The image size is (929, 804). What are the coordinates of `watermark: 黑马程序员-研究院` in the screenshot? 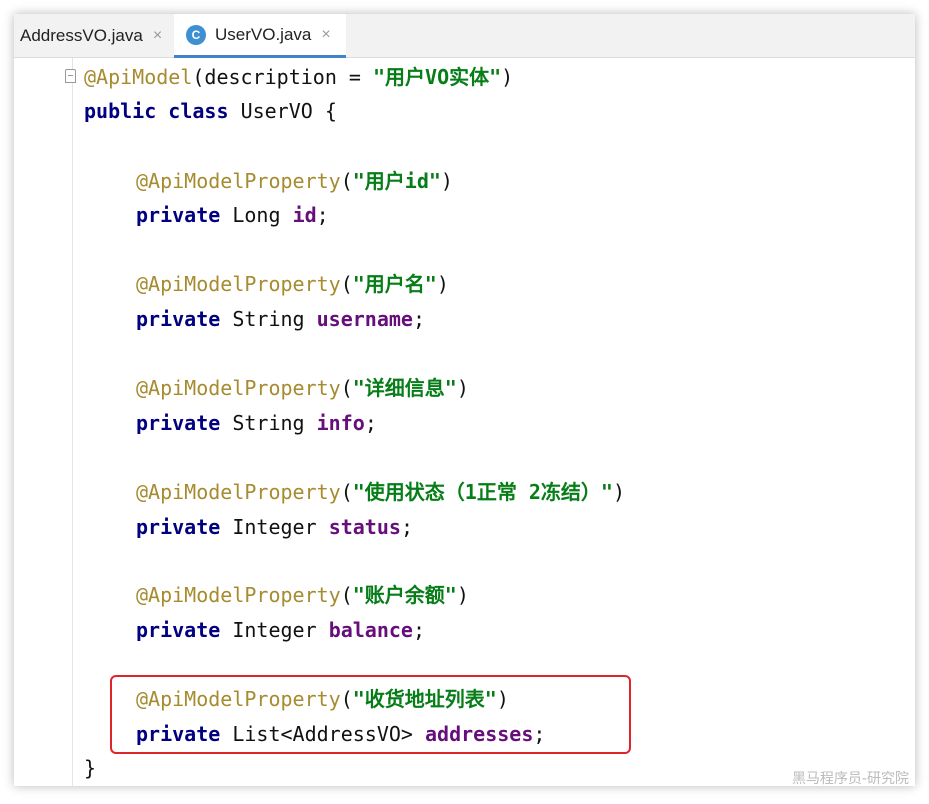 It's located at (850, 779).